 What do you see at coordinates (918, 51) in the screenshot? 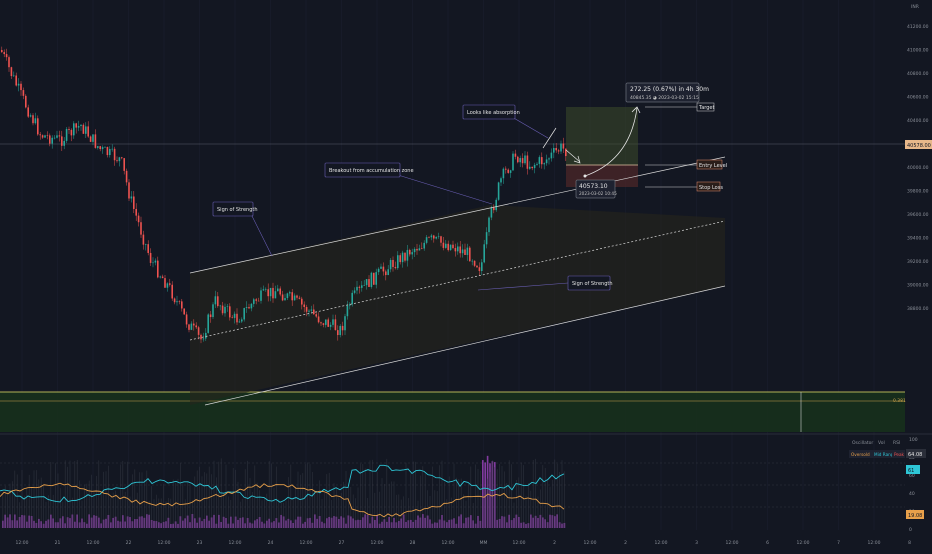
I see `price-tick: 41000.00` at bounding box center [918, 51].